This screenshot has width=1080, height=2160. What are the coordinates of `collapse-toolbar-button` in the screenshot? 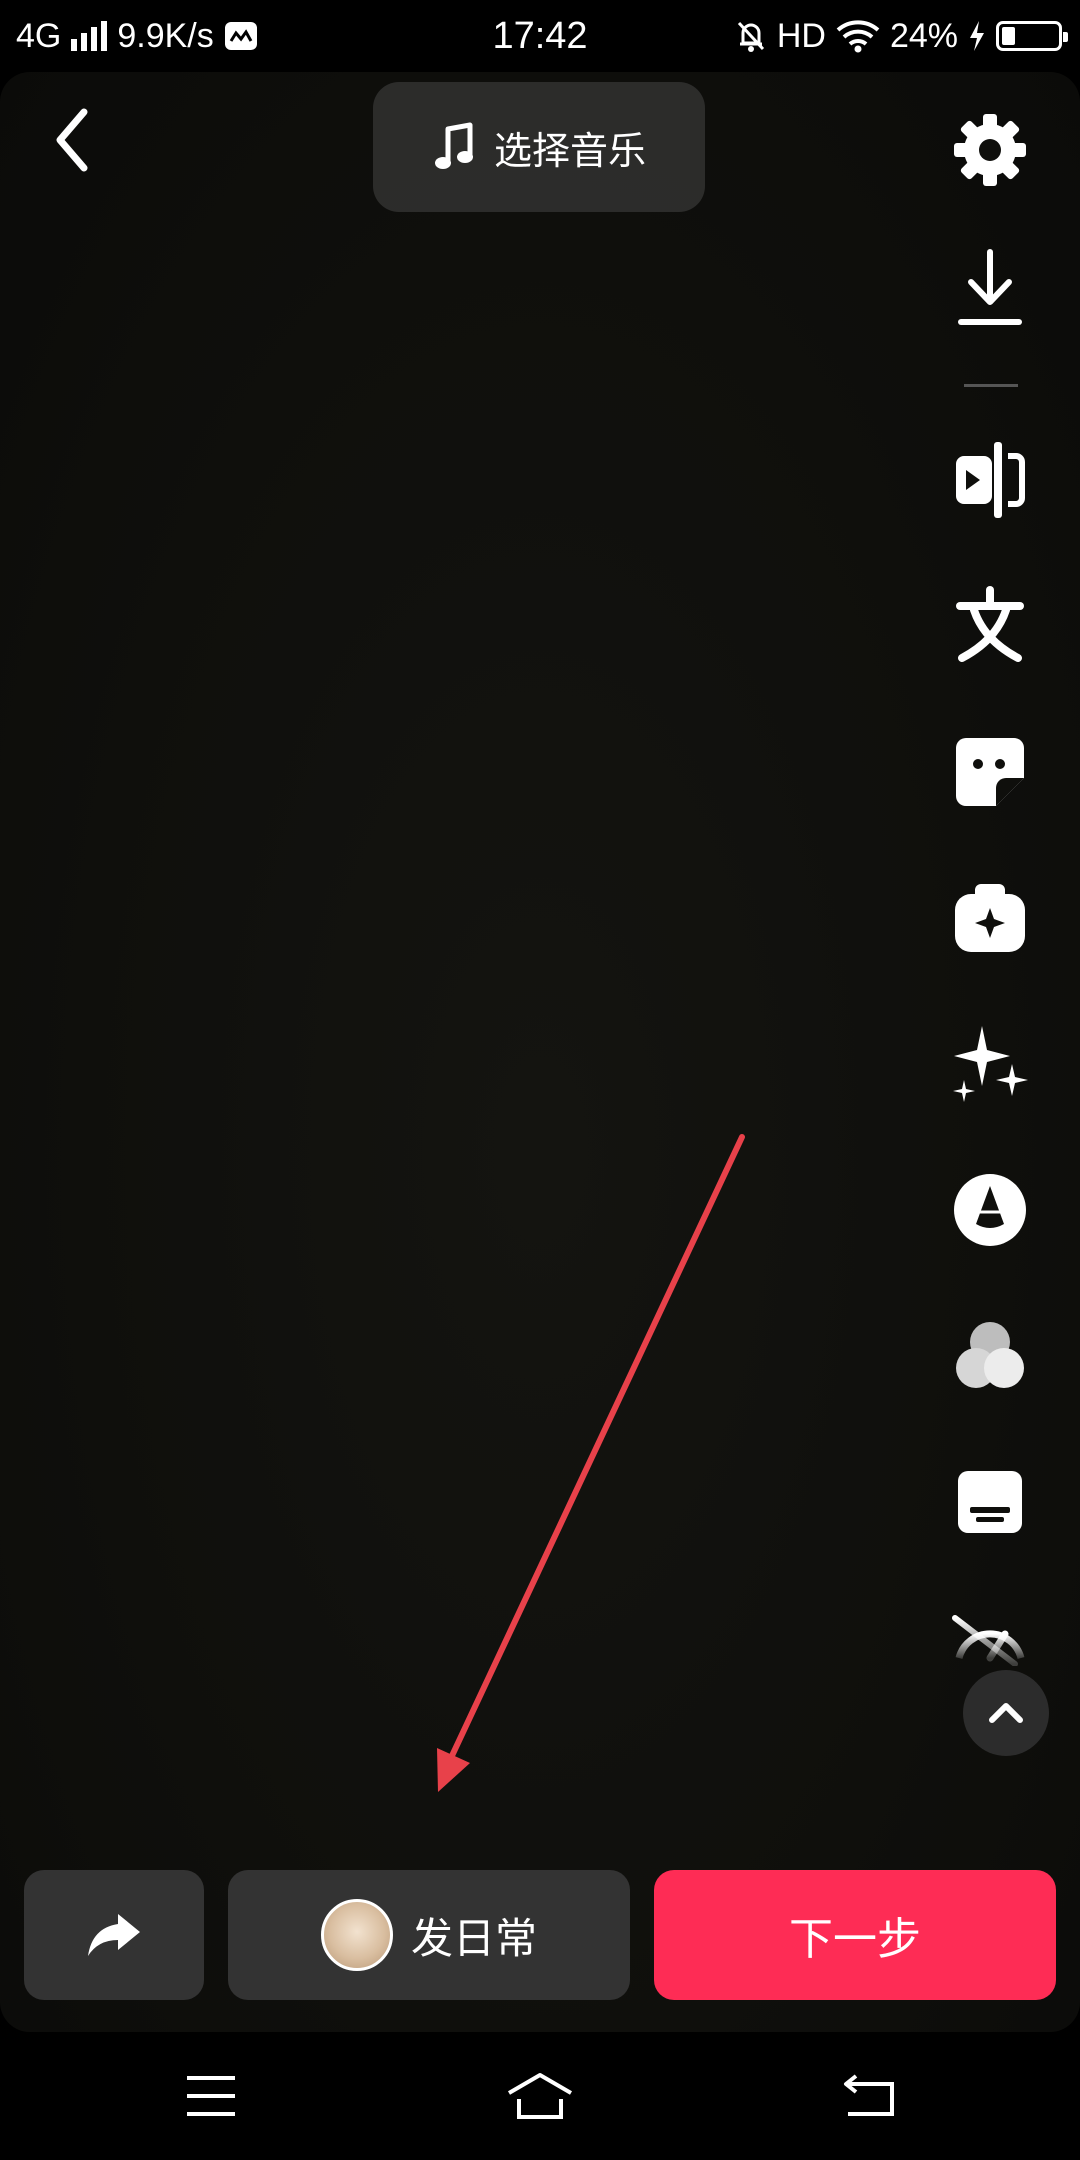 It's located at (1006, 1713).